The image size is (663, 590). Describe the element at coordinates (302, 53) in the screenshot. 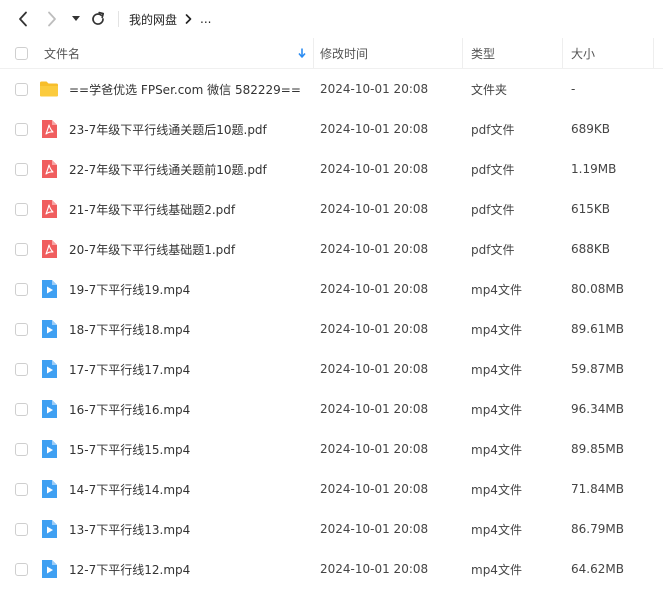

I see `sort-descending-icon` at that location.